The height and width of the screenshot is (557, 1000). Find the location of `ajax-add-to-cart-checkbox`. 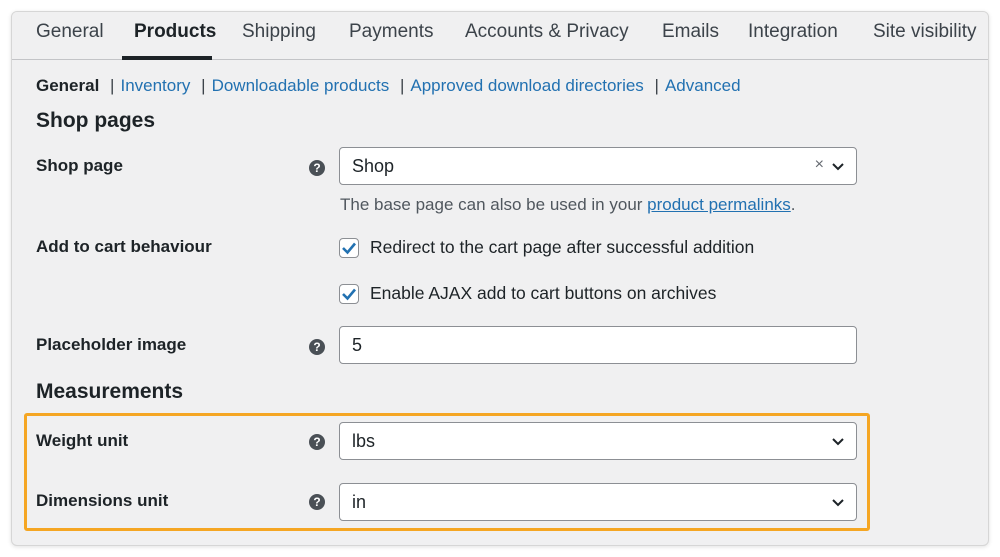

ajax-add-to-cart-checkbox is located at coordinates (349, 294).